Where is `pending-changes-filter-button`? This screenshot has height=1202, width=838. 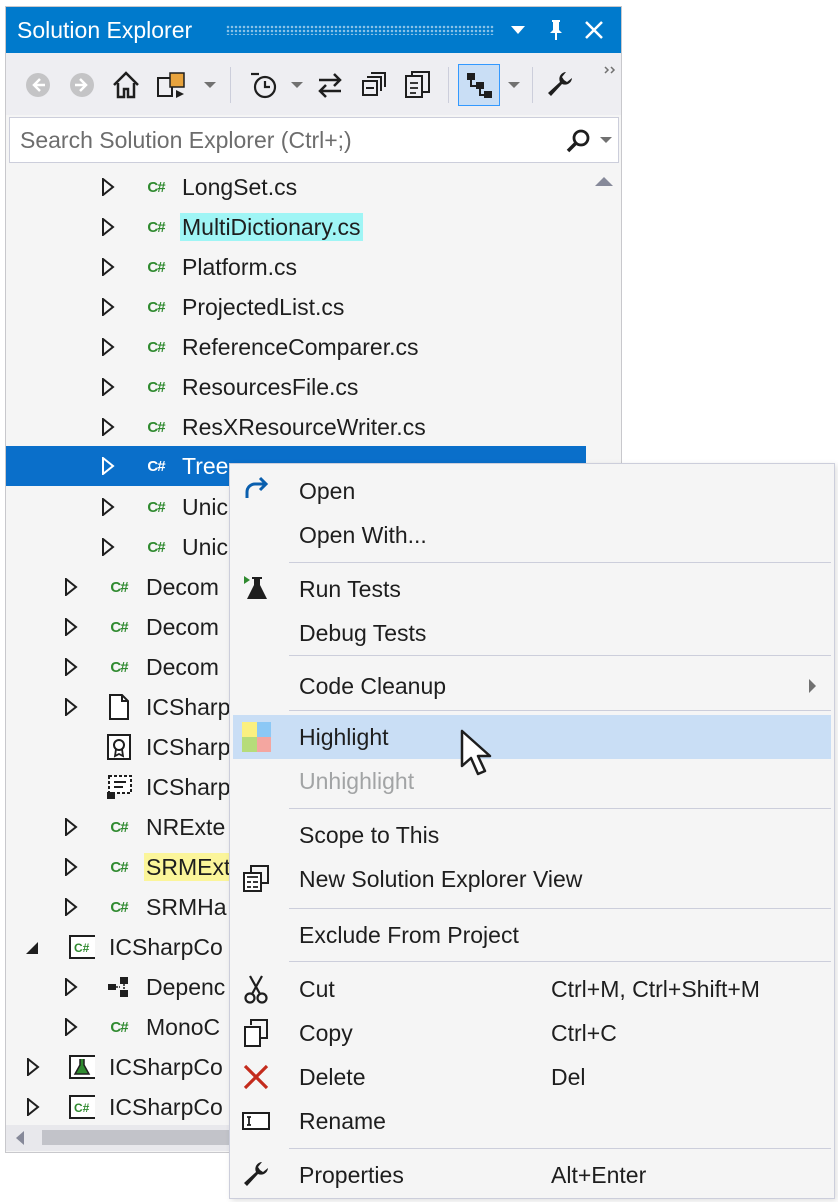
pending-changes-filter-button is located at coordinates (264, 85).